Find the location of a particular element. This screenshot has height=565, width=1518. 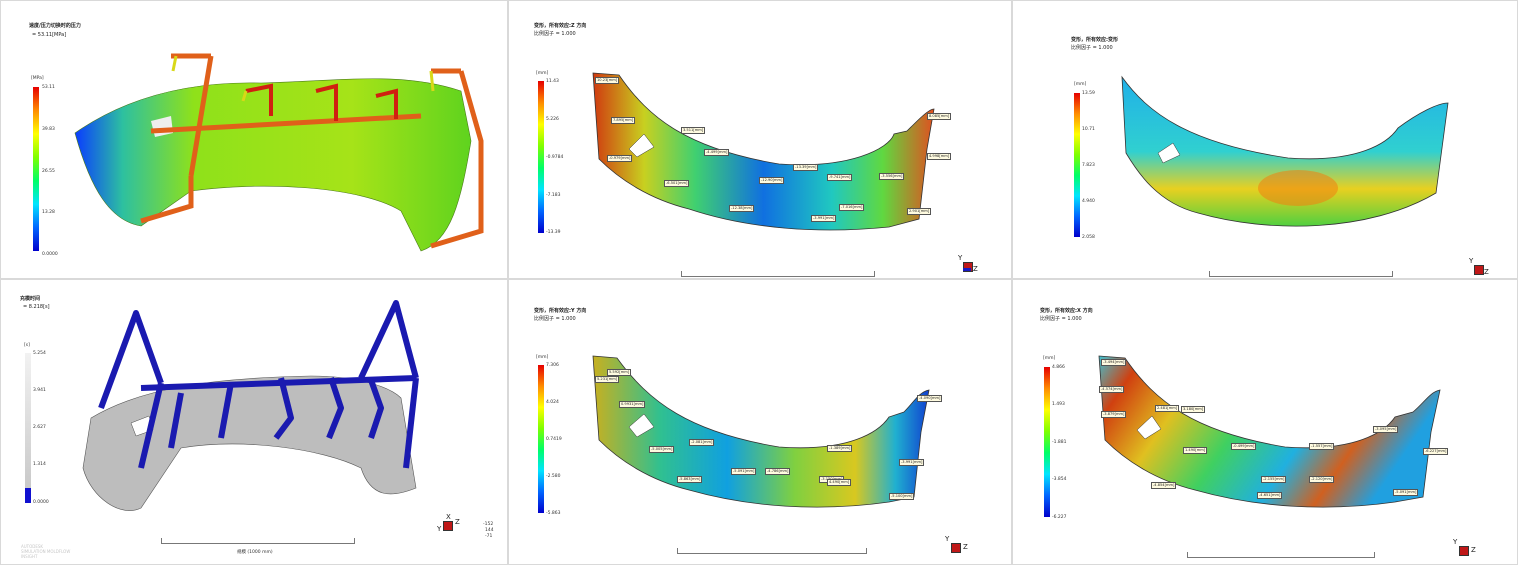

result-value: = 53.11[MPa] is located at coordinates (49, 35).